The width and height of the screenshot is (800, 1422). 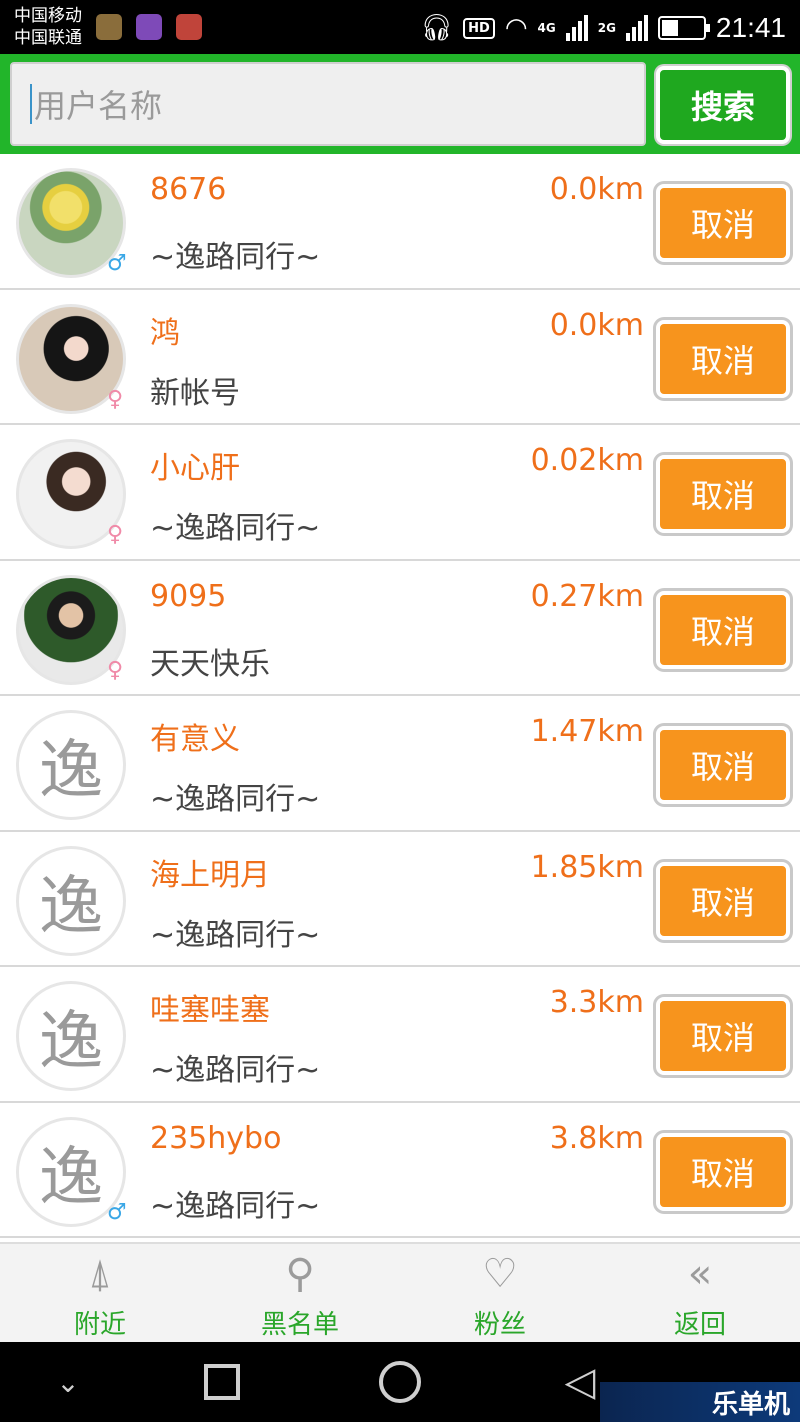 I want to click on carrier-2: 中国联通, so click(x=48, y=38).